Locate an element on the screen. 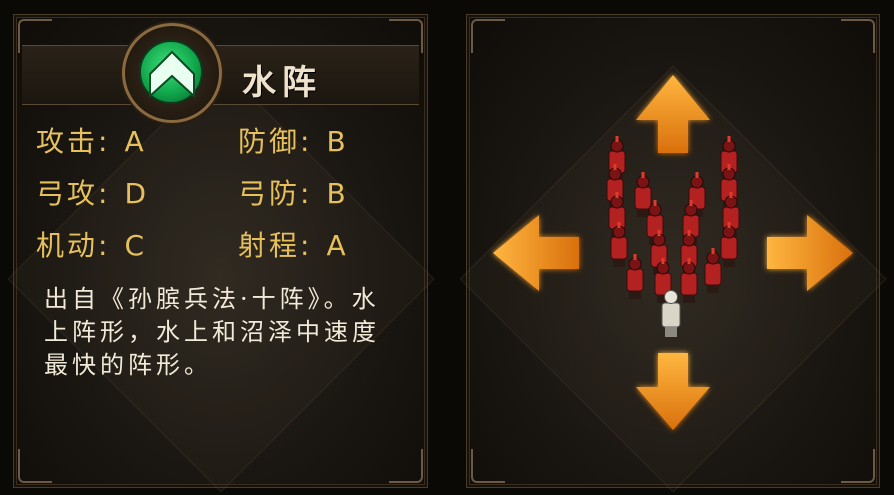 The width and height of the screenshot is (894, 495). formation-emblem is located at coordinates (172, 73).